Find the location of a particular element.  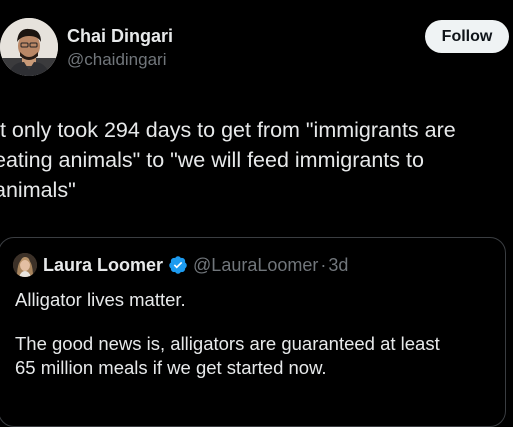

quoted-text-line: 65 million meals if we get started now. is located at coordinates (171, 367).